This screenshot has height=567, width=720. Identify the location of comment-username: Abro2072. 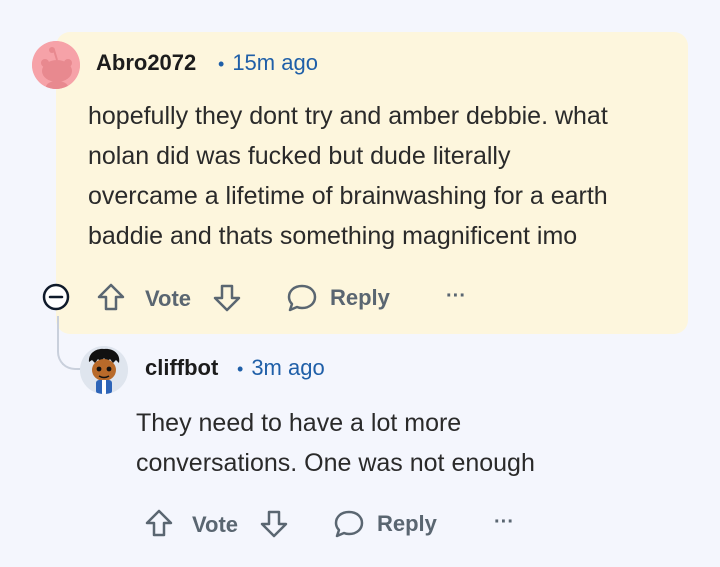
(146, 63).